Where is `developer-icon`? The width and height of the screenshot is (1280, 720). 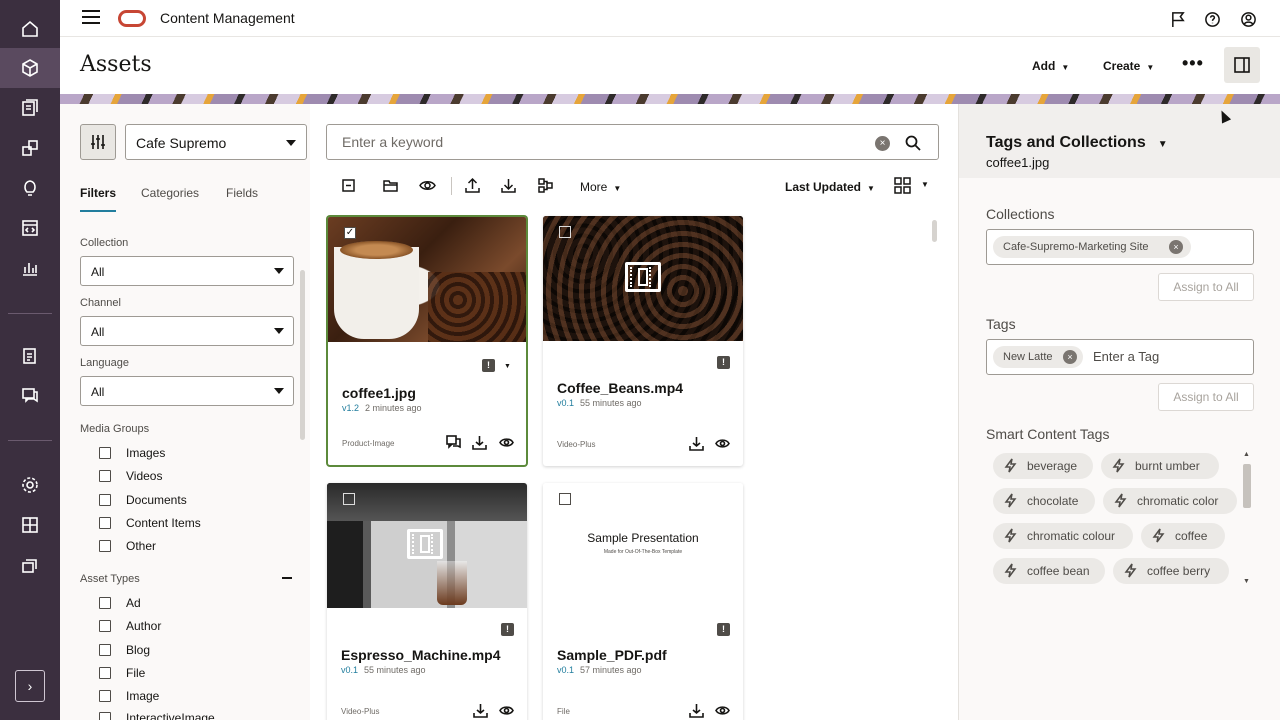
developer-icon is located at coordinates (30, 228).